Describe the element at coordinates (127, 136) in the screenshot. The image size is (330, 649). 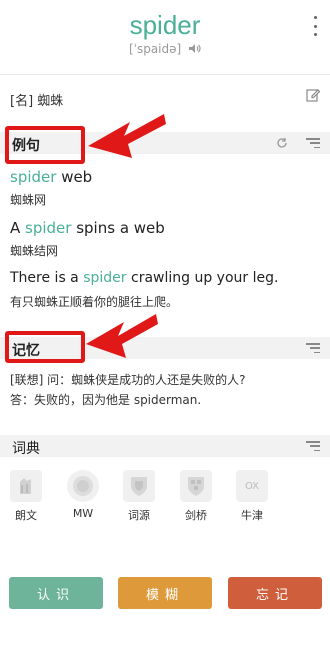
I see `annotation-arrow-examples` at that location.